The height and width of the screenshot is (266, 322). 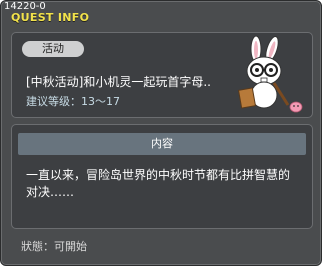 I want to click on quest-type-tag: 活动, so click(x=53, y=49).